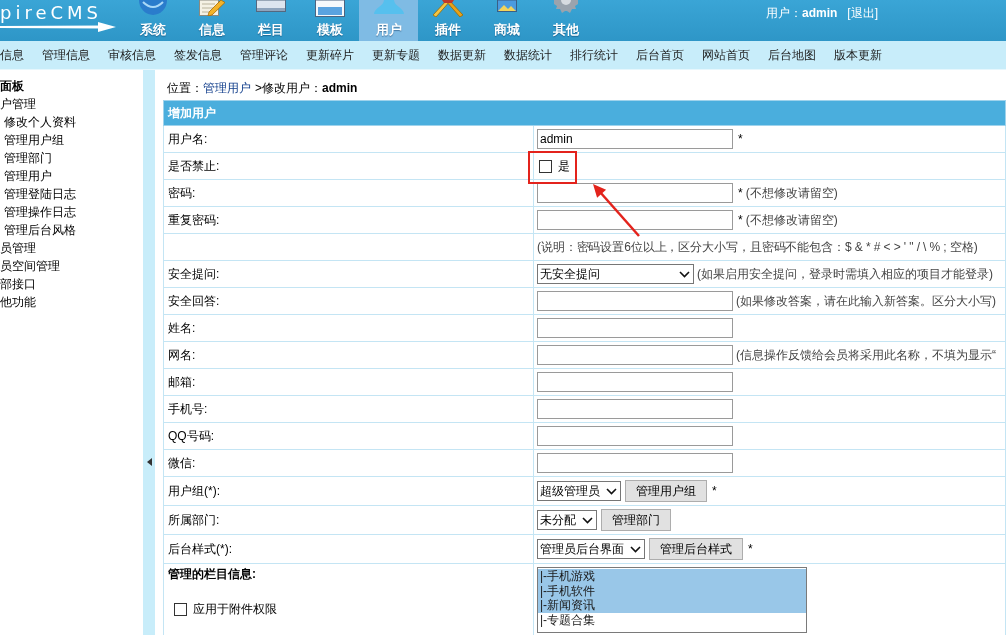 This screenshot has width=1006, height=635. What do you see at coordinates (227, 88) in the screenshot?
I see `breadcrumb-link: 管理用户` at bounding box center [227, 88].